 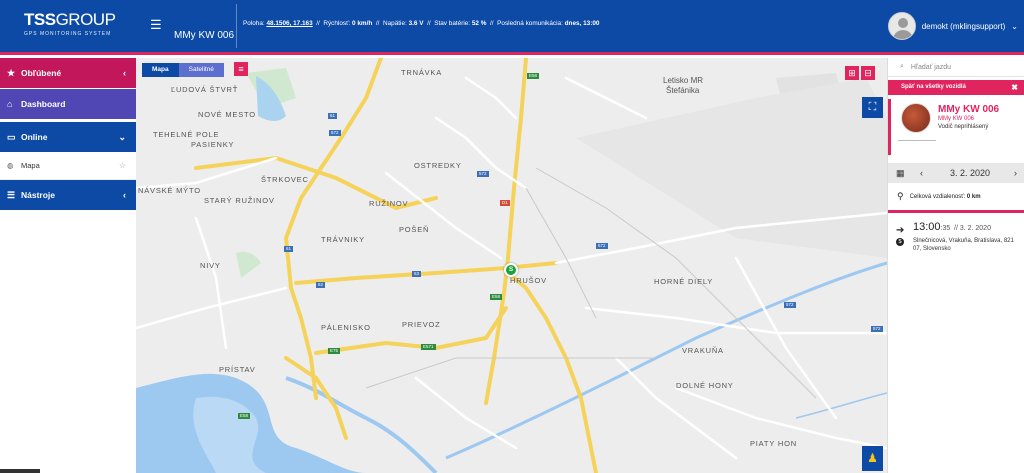 I want to click on home-icon: ⌂, so click(x=10, y=104).